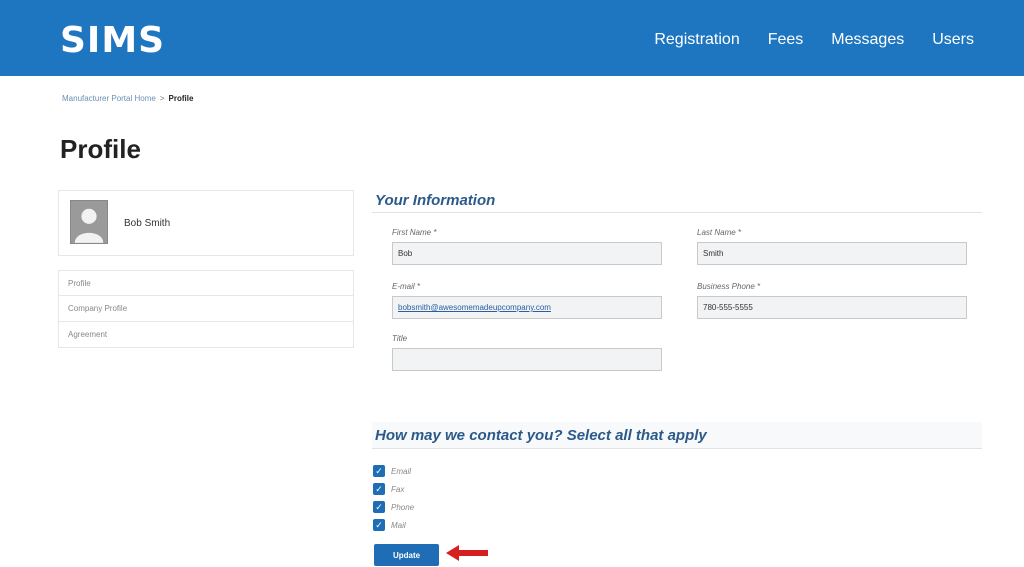 Image resolution: width=1024 pixels, height=567 pixels. Describe the element at coordinates (147, 223) in the screenshot. I see `user-name: Bob Smith` at that location.